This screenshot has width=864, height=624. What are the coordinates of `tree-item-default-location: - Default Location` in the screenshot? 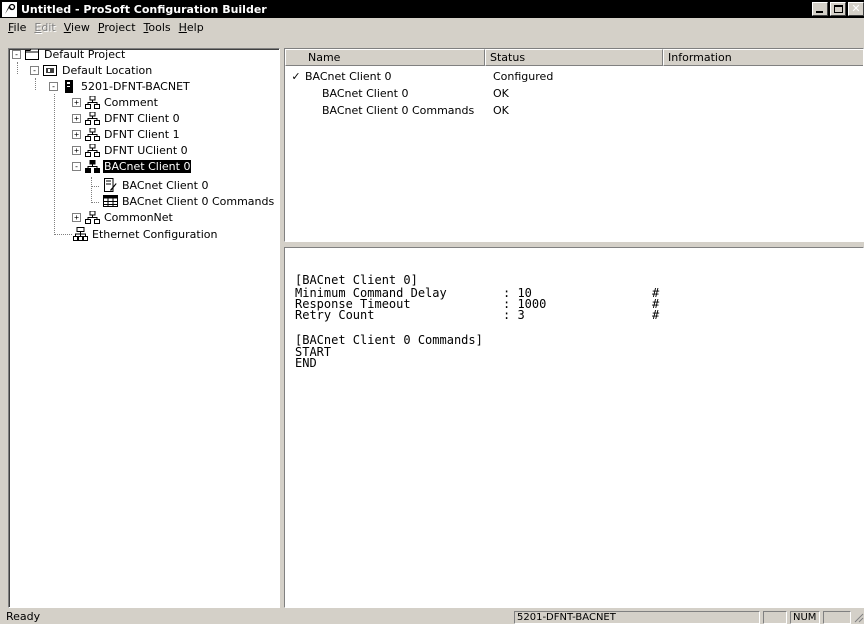 It's located at (91, 70).